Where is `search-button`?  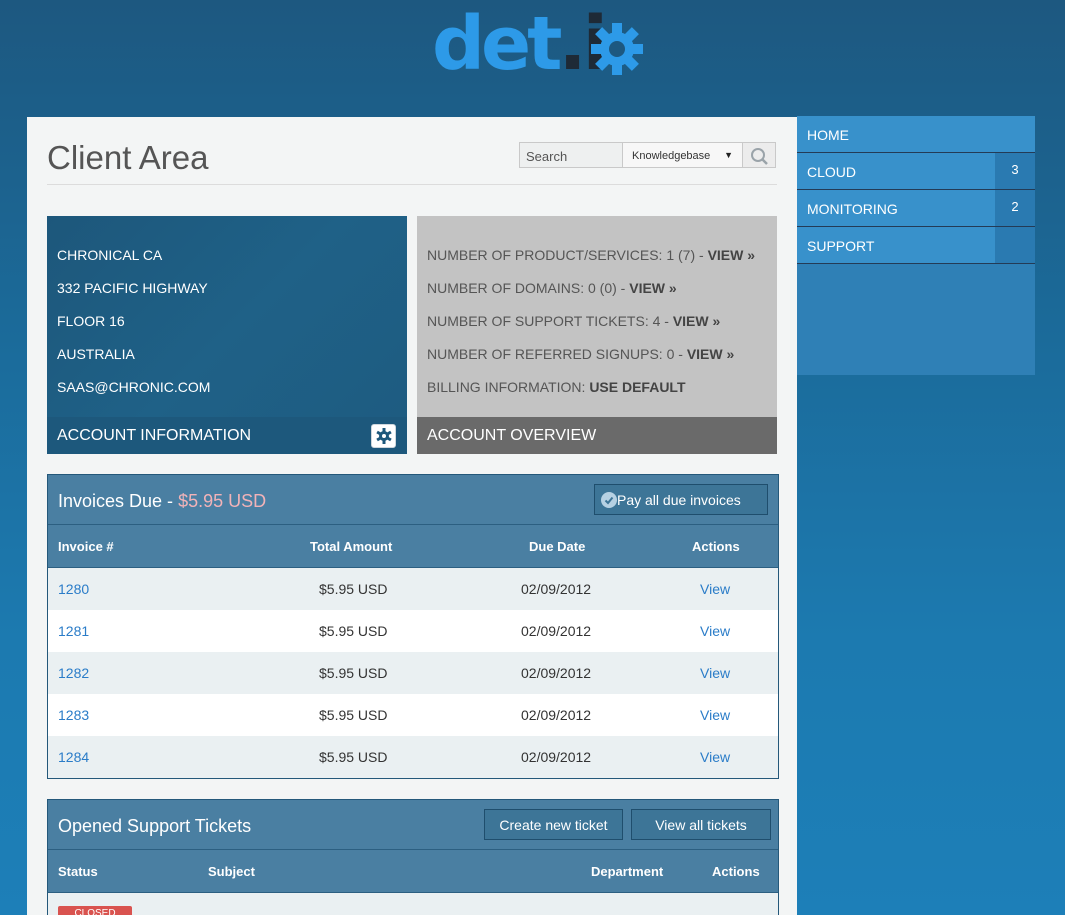
search-button is located at coordinates (759, 155).